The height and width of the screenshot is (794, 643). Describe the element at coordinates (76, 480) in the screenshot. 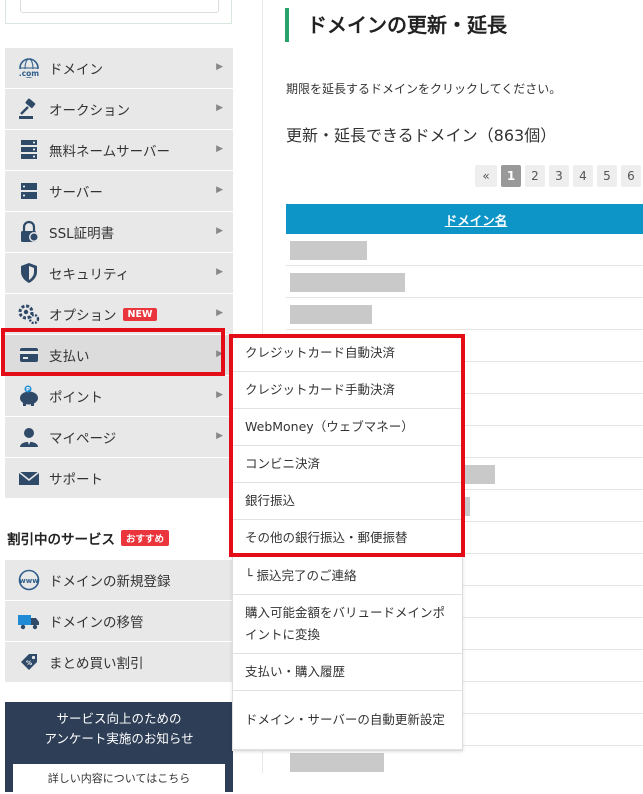

I see `sidebar-item-label: サポート` at that location.